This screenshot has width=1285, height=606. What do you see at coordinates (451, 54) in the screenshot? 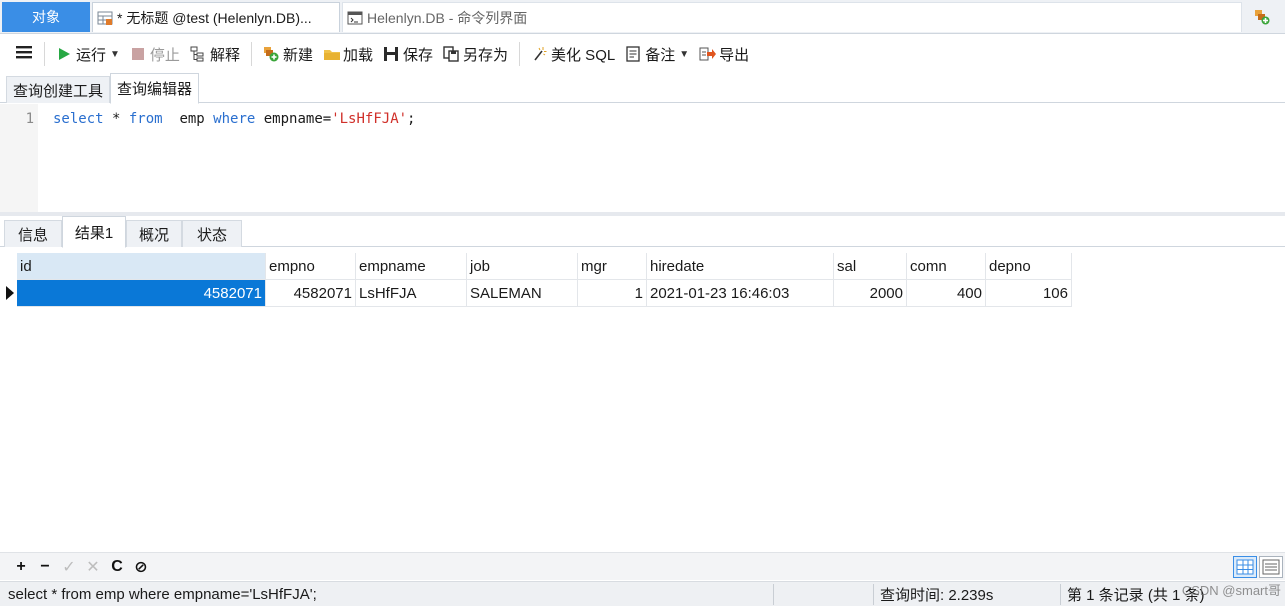
I see `save-as-icon` at bounding box center [451, 54].